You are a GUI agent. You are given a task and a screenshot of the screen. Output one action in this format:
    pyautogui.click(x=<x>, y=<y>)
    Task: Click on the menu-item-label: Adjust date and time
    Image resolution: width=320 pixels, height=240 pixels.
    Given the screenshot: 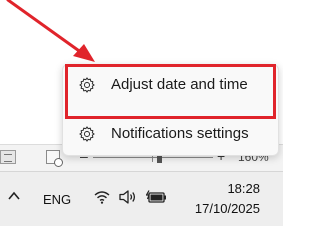 What is the action you would take?
    pyautogui.click(x=179, y=84)
    